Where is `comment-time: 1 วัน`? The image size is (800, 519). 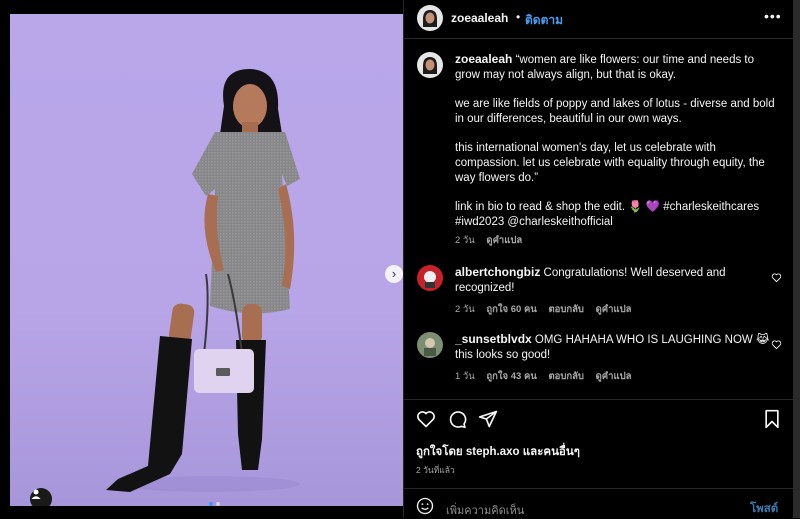
comment-time: 1 วัน is located at coordinates (465, 376).